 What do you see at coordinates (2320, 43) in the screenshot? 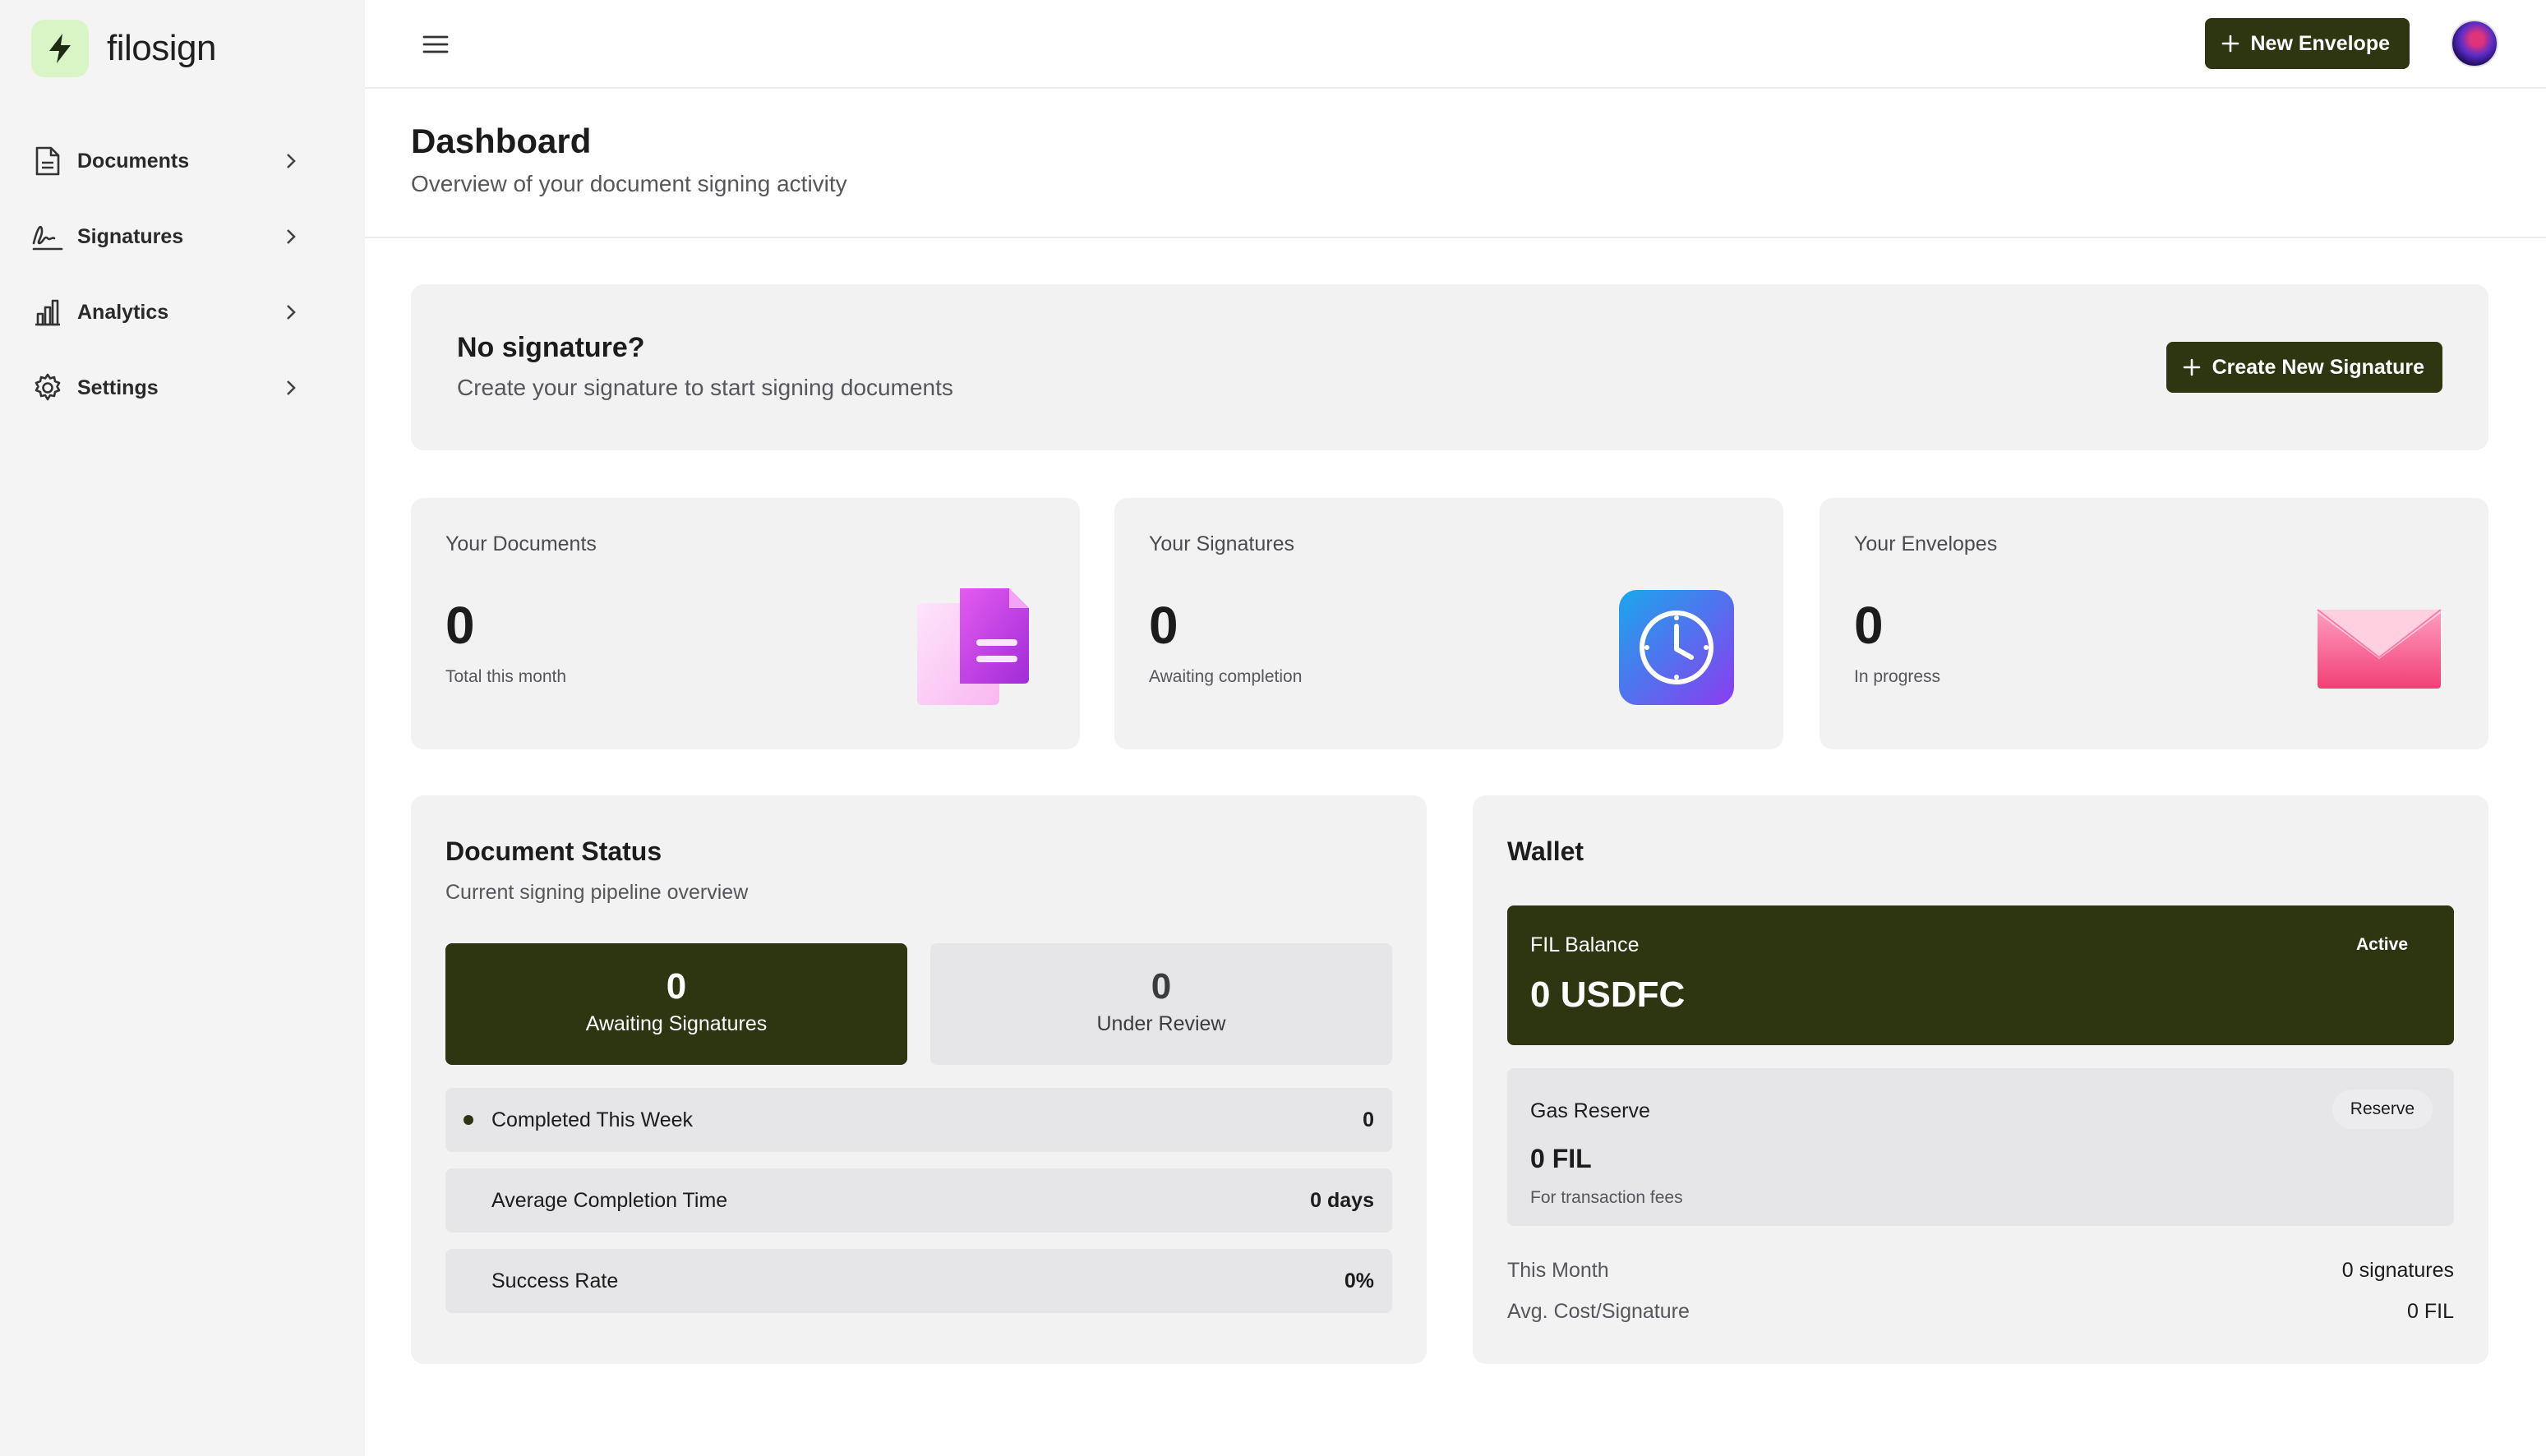
I see `new-envelope-label: New Envelope` at bounding box center [2320, 43].